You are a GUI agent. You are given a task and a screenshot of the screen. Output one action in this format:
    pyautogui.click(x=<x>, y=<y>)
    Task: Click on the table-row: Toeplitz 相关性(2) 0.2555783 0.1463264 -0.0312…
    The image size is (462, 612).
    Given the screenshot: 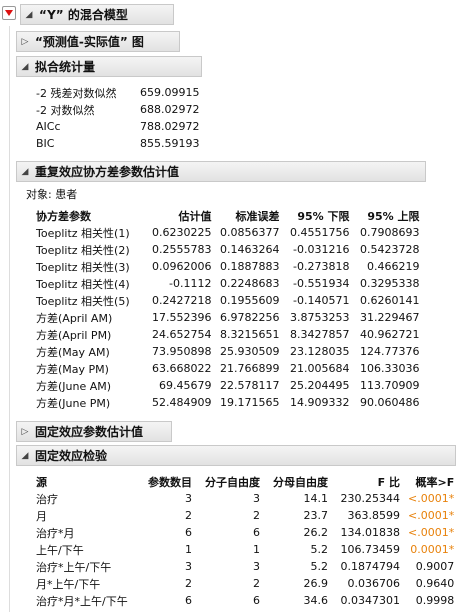 What is the action you would take?
    pyautogui.click(x=228, y=249)
    